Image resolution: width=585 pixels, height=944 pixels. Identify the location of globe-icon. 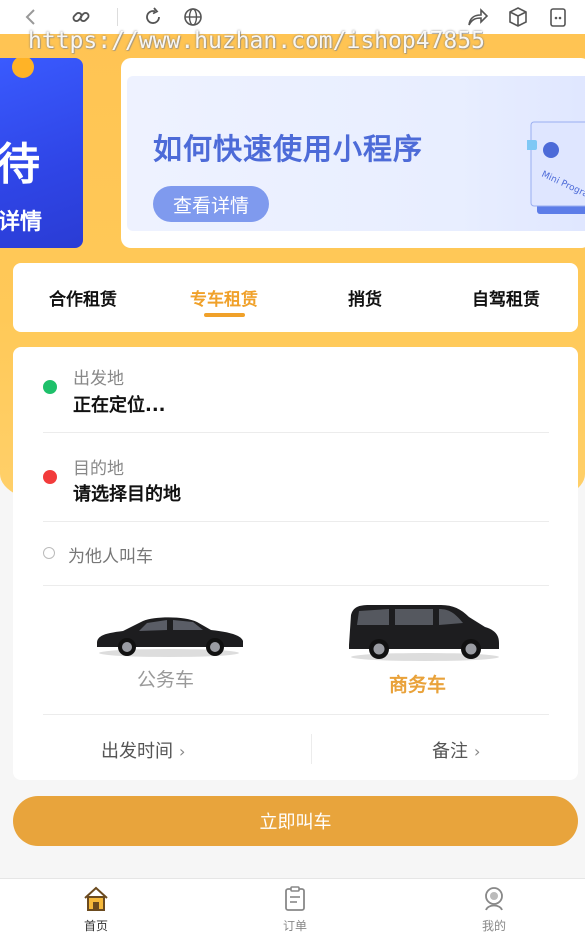
(193, 17).